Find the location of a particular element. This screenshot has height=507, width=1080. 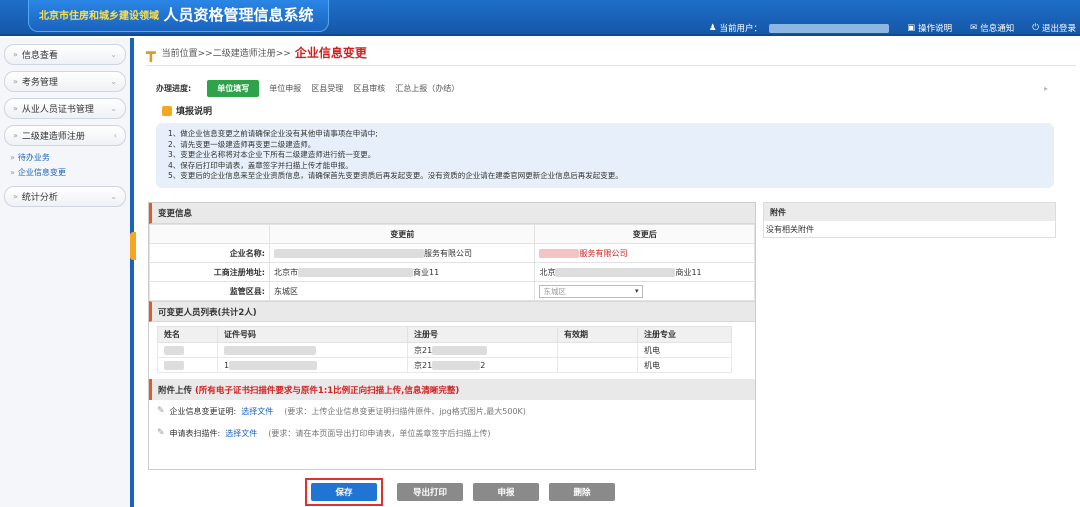

upload-header: 附件上传 (所有电子证书扫描件要求与原件1:1比例正向扫描上传,信息清晰完整) is located at coordinates (452, 389).